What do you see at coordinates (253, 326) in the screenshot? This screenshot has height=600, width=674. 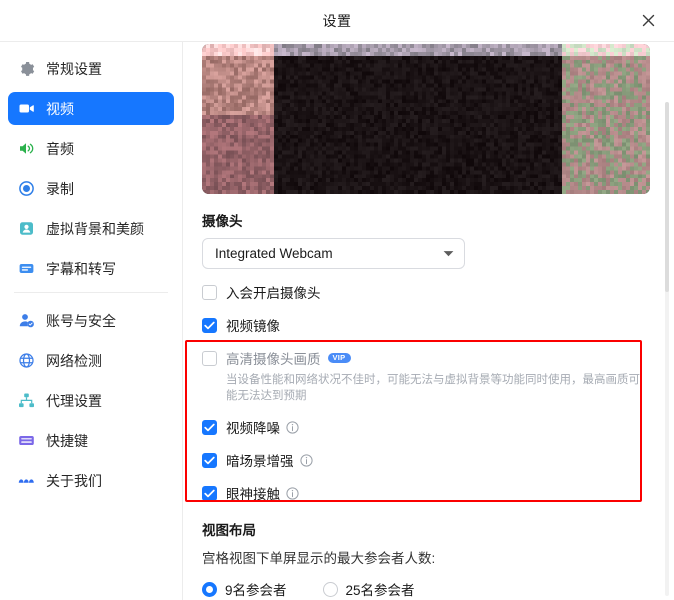 I see `checkbox-label: 视频镜像` at bounding box center [253, 326].